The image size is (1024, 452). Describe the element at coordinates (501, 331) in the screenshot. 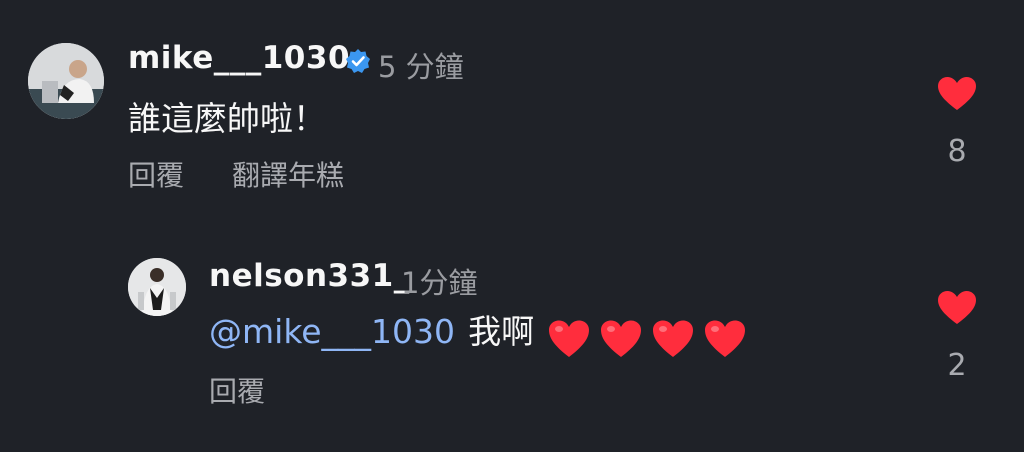

I see `reply-text: 我啊` at that location.